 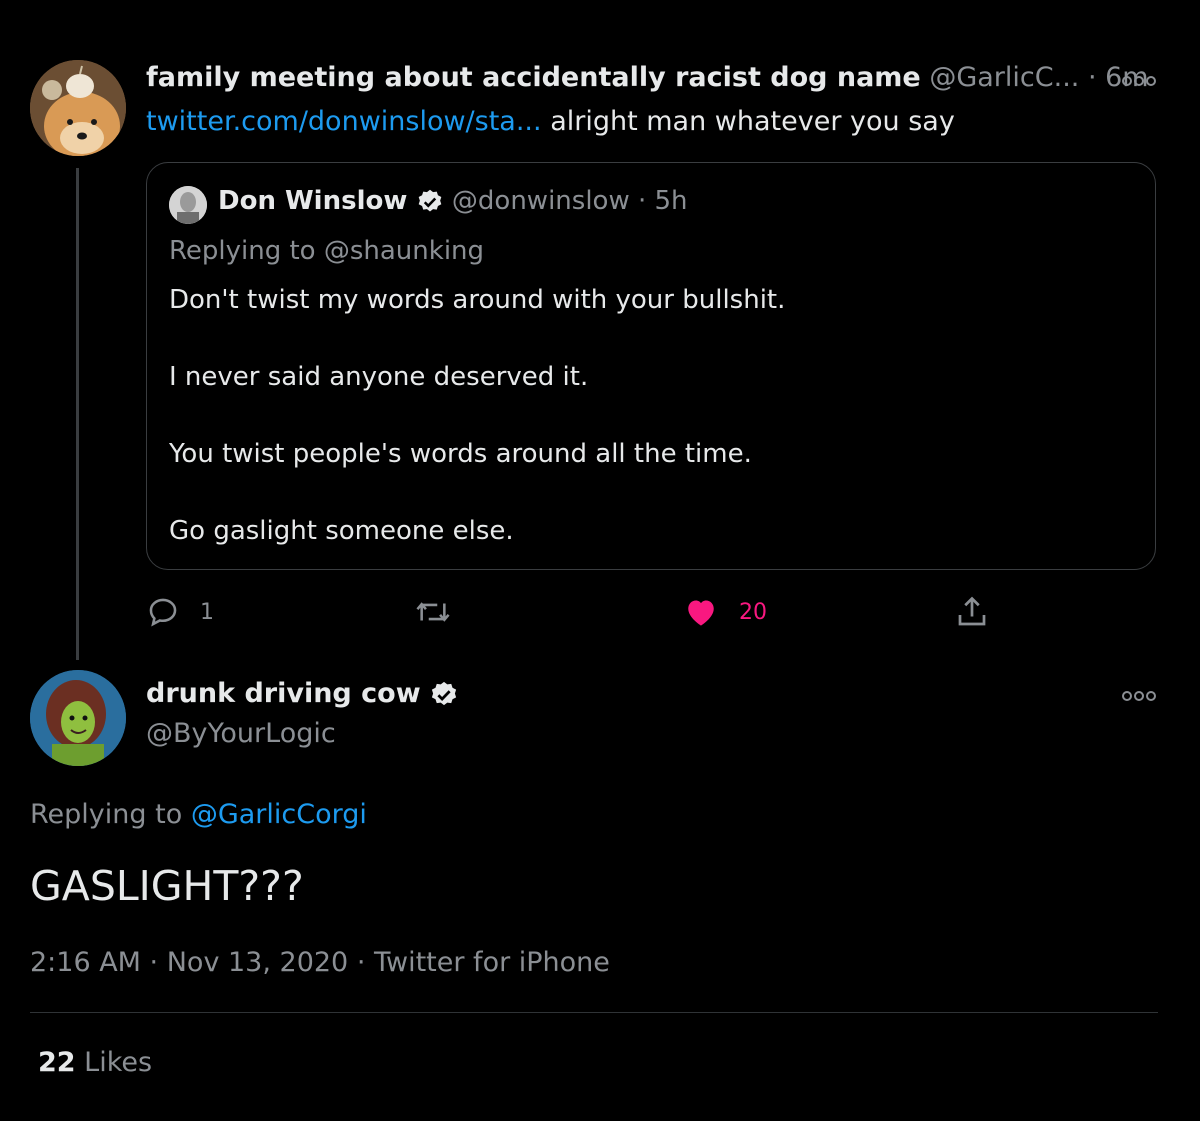 I want to click on reply-count: 1, so click(x=207, y=612).